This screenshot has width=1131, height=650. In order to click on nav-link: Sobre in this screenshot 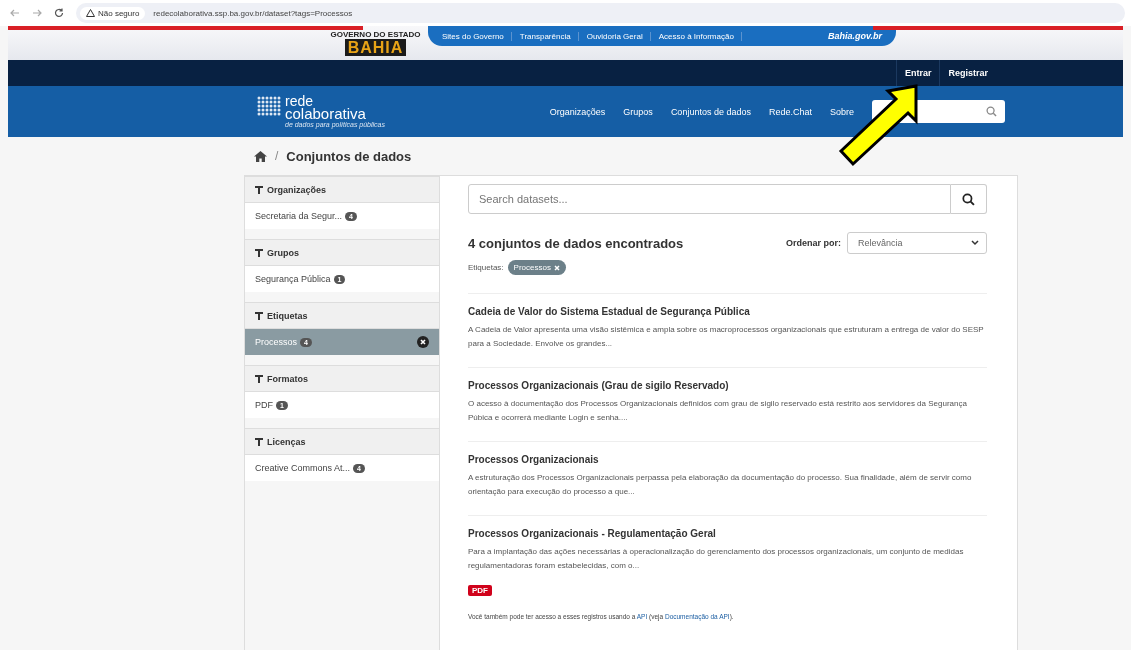, I will do `click(841, 111)`.